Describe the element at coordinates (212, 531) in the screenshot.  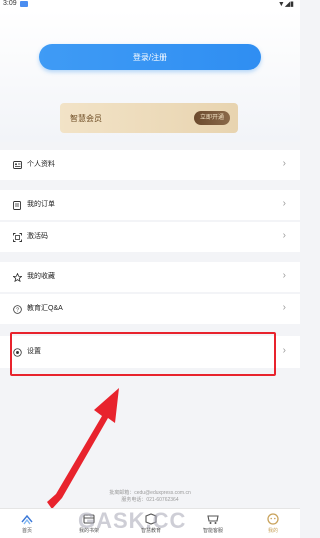
I see `tab-label: 智能客服` at that location.